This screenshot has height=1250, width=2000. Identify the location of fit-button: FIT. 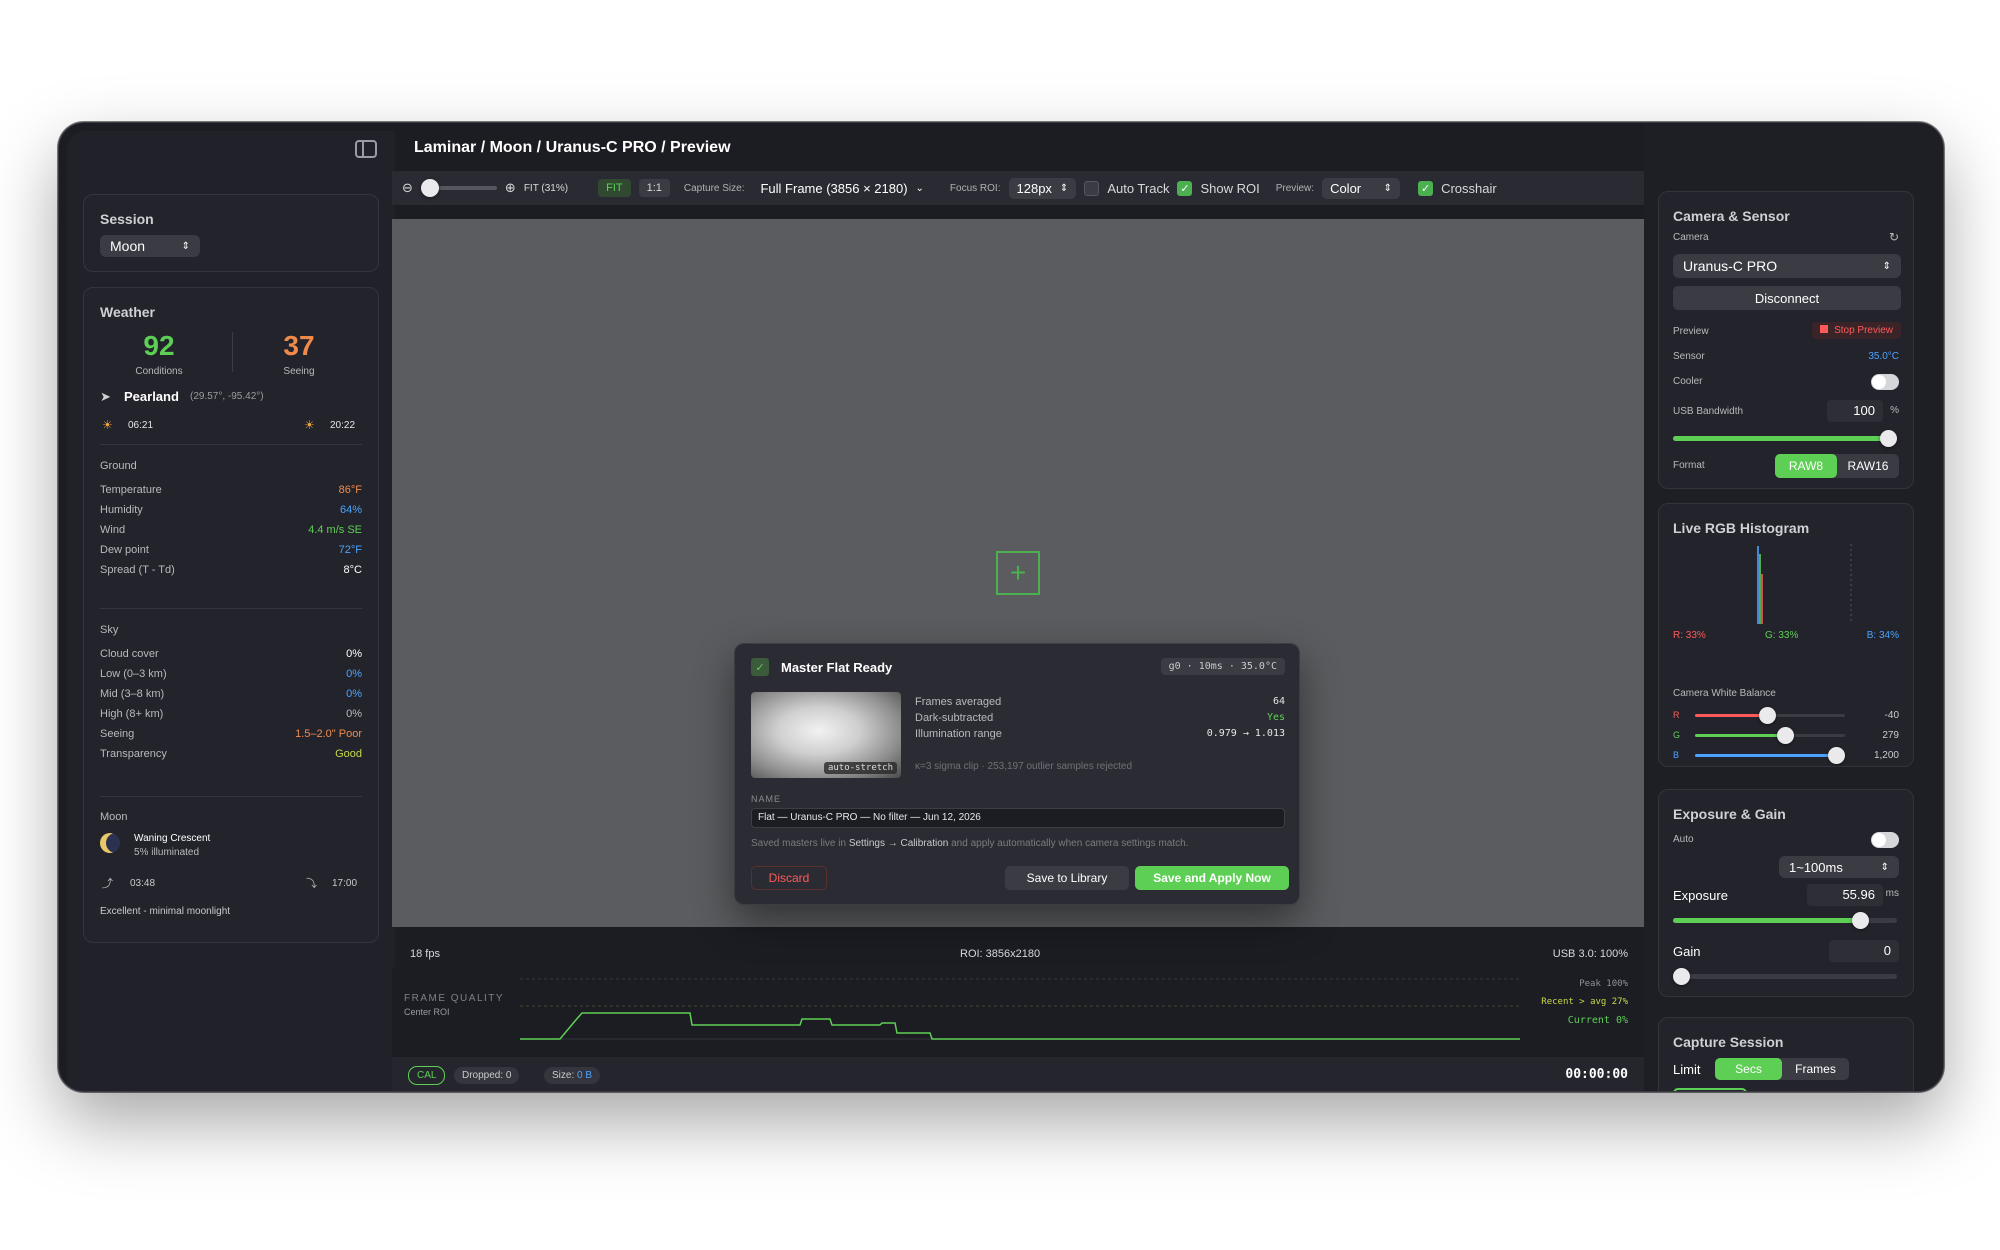
(614, 188).